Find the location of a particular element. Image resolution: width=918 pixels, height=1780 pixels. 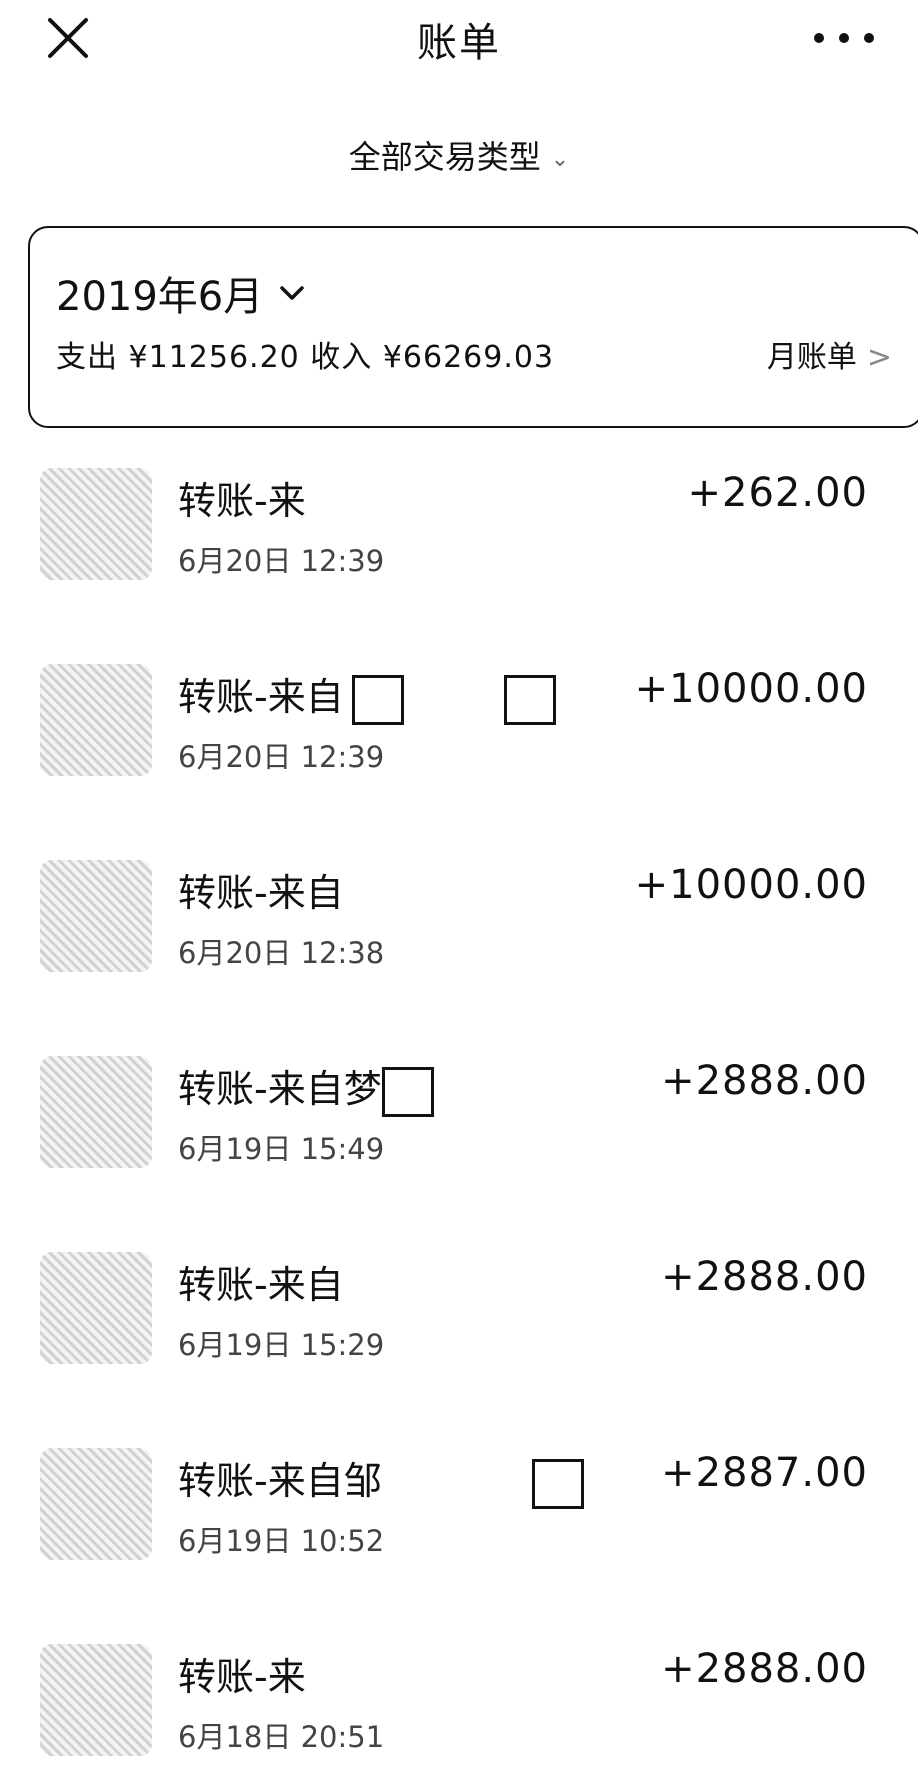

chevron-down-icon: ⌄ is located at coordinates (560, 159).